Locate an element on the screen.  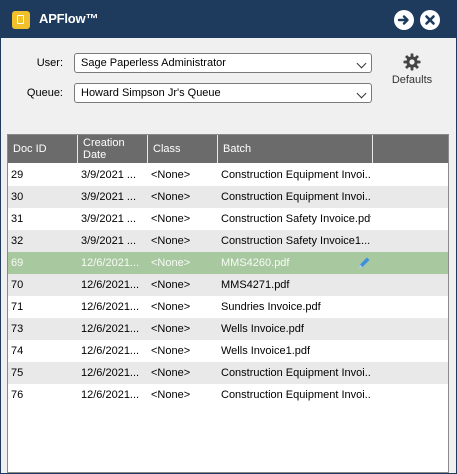
cell-doc-id: 73 is located at coordinates (17, 329).